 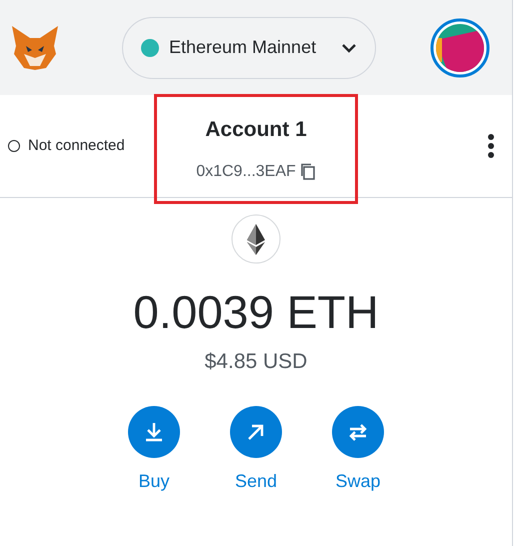 I want to click on fiat-balance: $4.85 USD, so click(x=256, y=362).